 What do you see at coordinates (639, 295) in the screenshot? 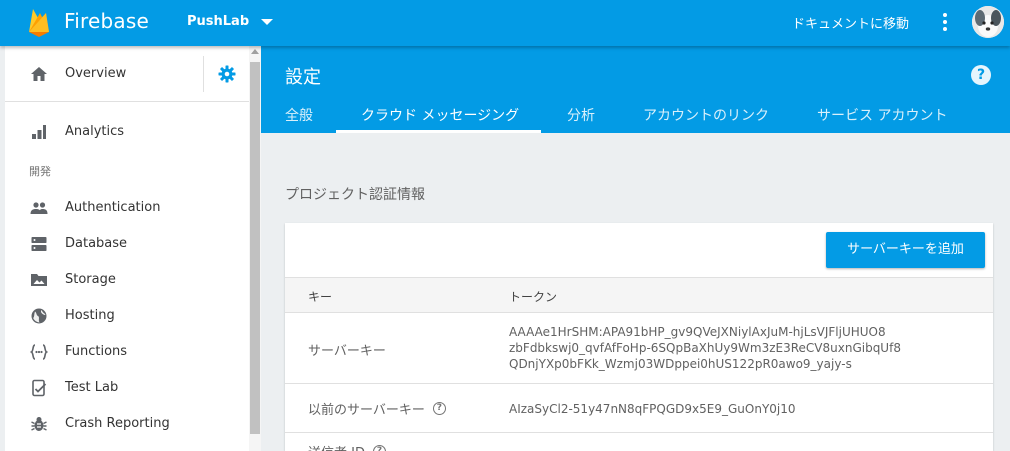
I see `table-header: キー トークン` at bounding box center [639, 295].